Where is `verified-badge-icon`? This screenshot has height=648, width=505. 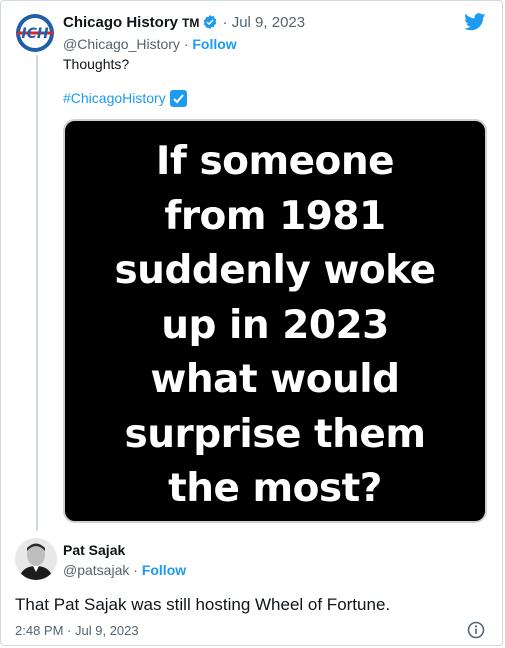
verified-badge-icon is located at coordinates (210, 24).